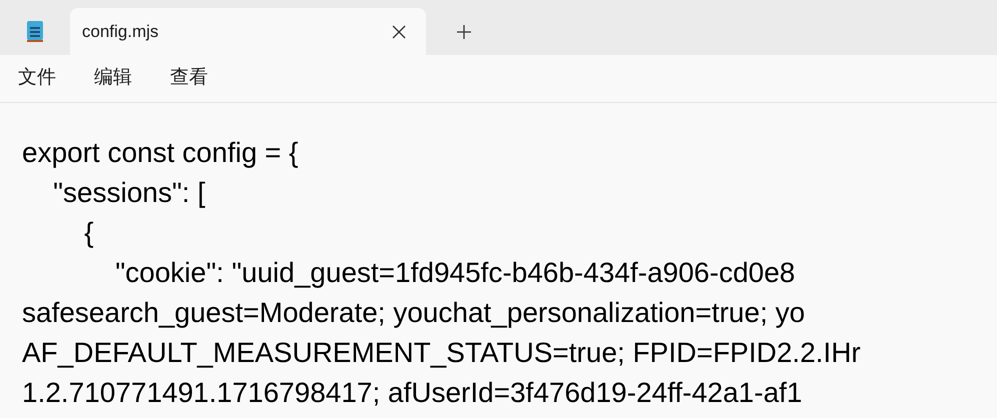 This screenshot has width=997, height=418. Describe the element at coordinates (35, 30) in the screenshot. I see `notepad-icon` at that location.